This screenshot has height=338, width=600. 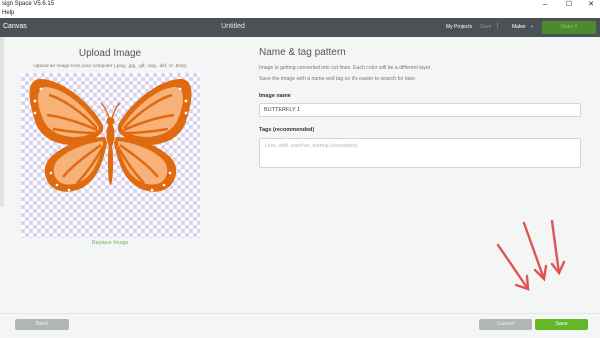 I want to click on tags-field, so click(x=420, y=153).